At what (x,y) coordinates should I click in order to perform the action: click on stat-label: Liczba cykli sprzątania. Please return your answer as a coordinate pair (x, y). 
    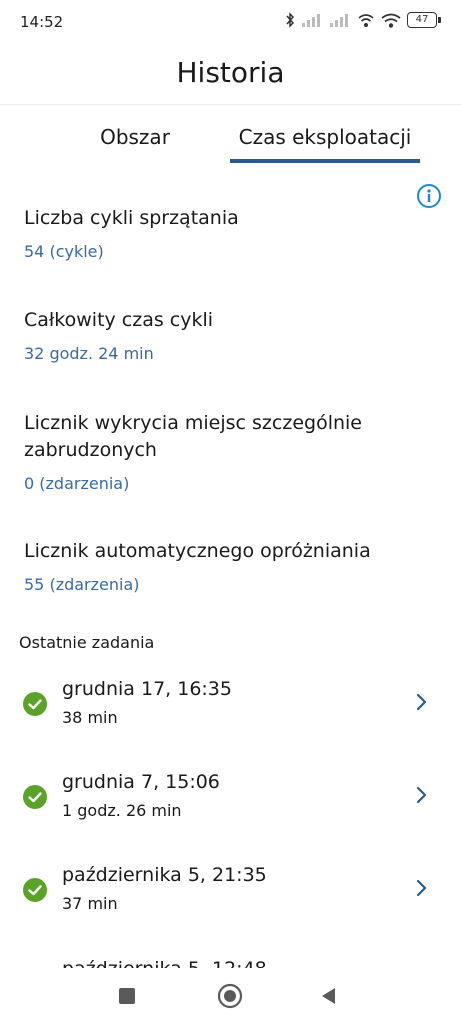
    Looking at the image, I should click on (131, 218).